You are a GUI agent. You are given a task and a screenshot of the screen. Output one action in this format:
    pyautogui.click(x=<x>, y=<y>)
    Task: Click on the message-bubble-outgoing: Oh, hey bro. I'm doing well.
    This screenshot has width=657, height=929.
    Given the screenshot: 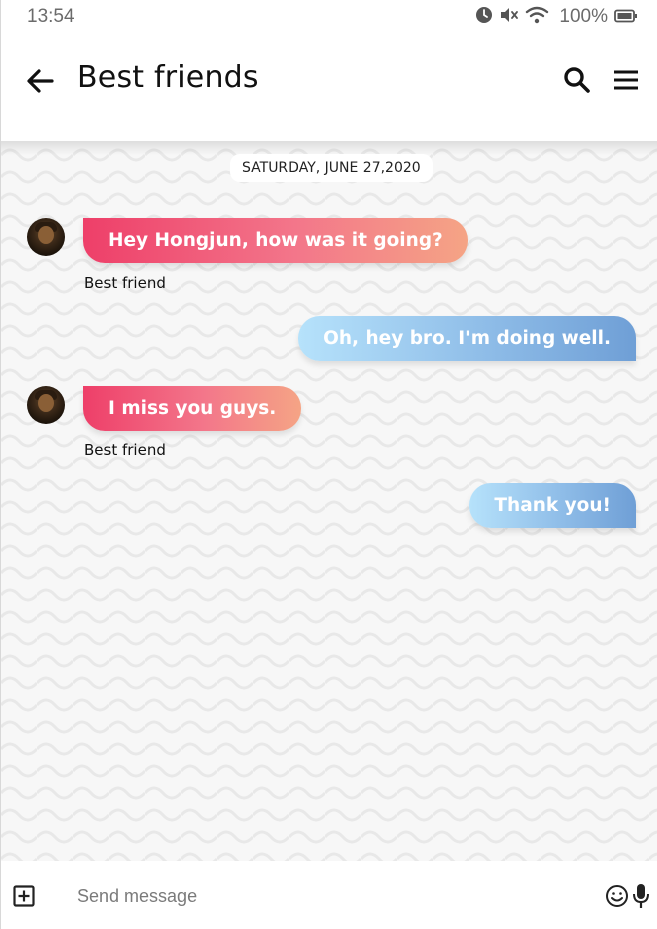 What is the action you would take?
    pyautogui.click(x=467, y=338)
    